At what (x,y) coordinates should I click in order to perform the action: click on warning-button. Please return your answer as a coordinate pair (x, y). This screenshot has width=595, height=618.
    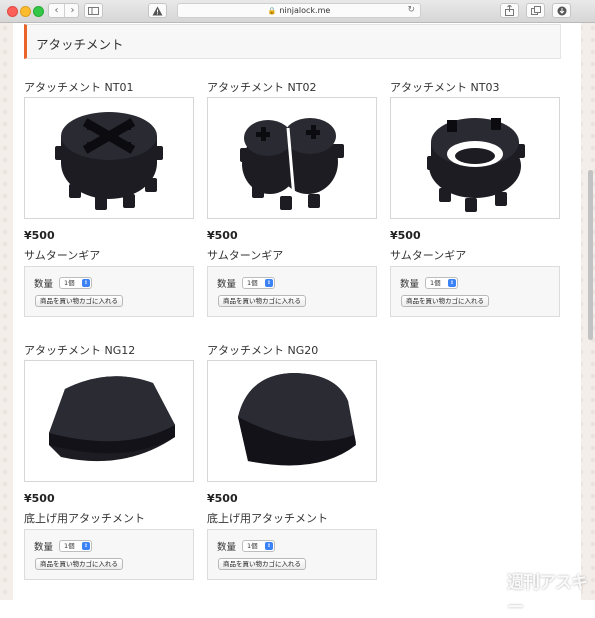
    Looking at the image, I should click on (157, 10).